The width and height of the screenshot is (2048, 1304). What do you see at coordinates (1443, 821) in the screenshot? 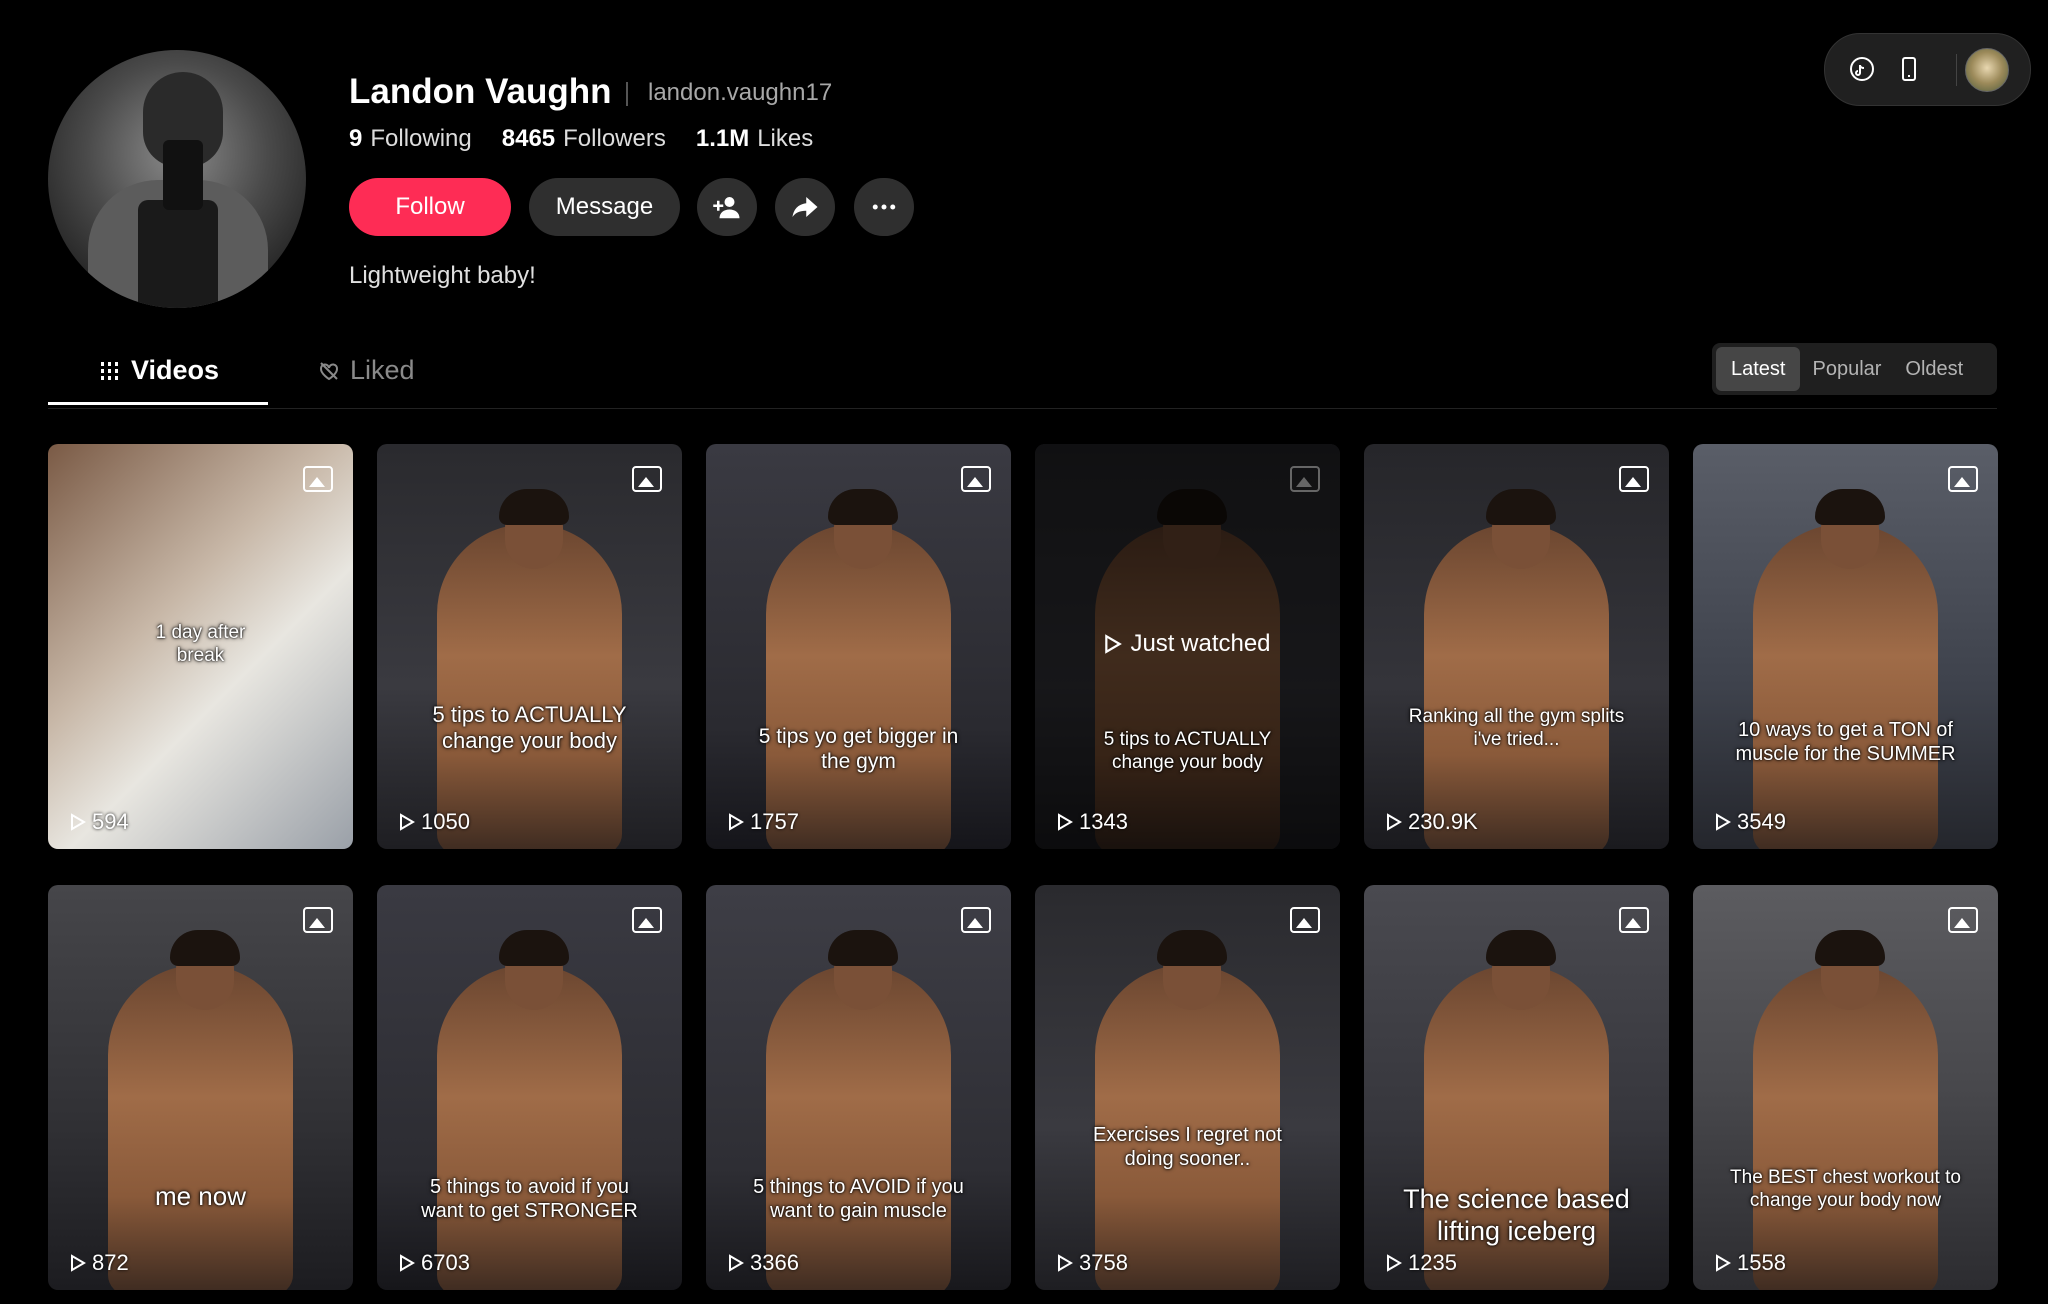
I see `video-view-count: 230.9K` at bounding box center [1443, 821].